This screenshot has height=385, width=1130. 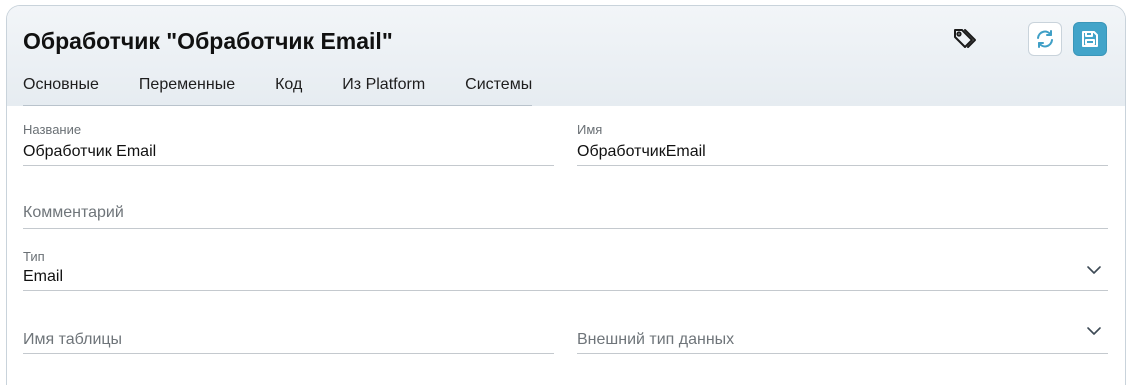 I want to click on save-icon, so click(x=1090, y=39).